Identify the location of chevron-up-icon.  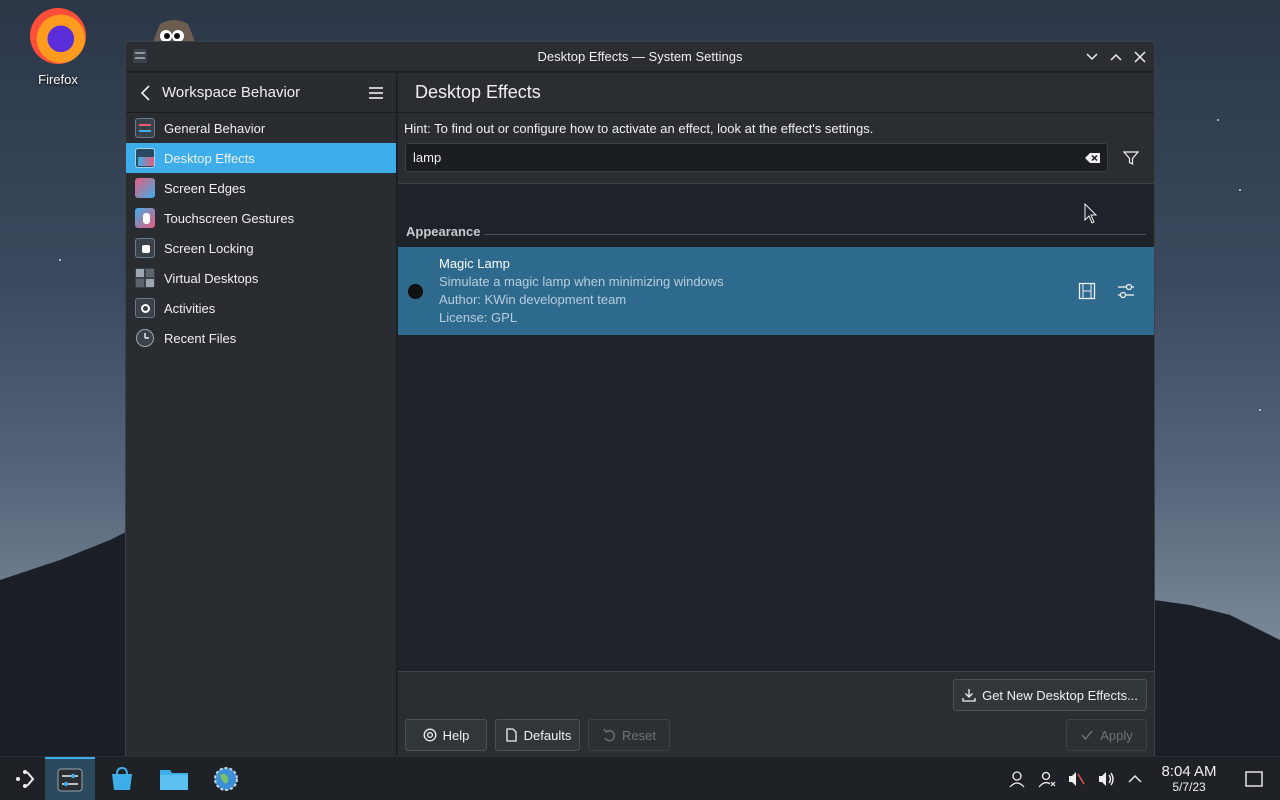
(1135, 779).